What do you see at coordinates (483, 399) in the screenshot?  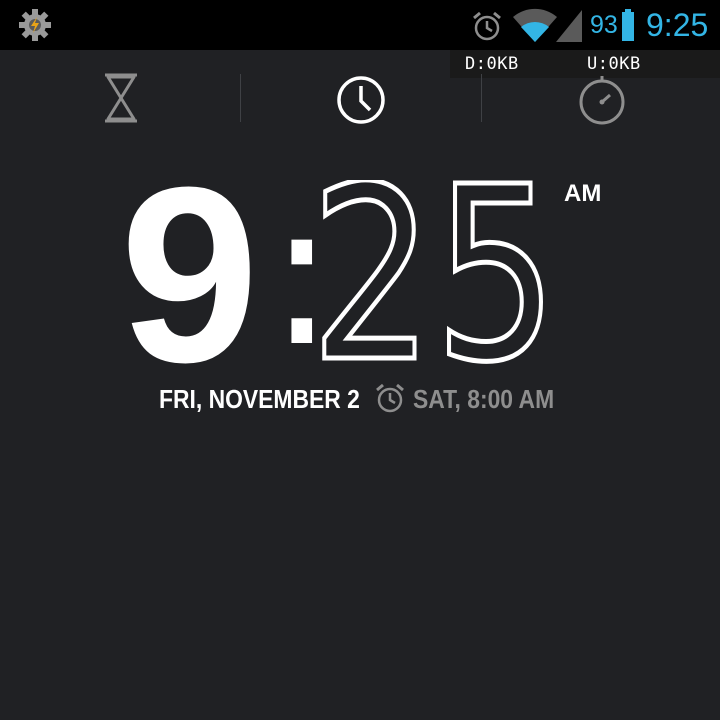 I see `next-alarm: SAT, 8:00 AM` at bounding box center [483, 399].